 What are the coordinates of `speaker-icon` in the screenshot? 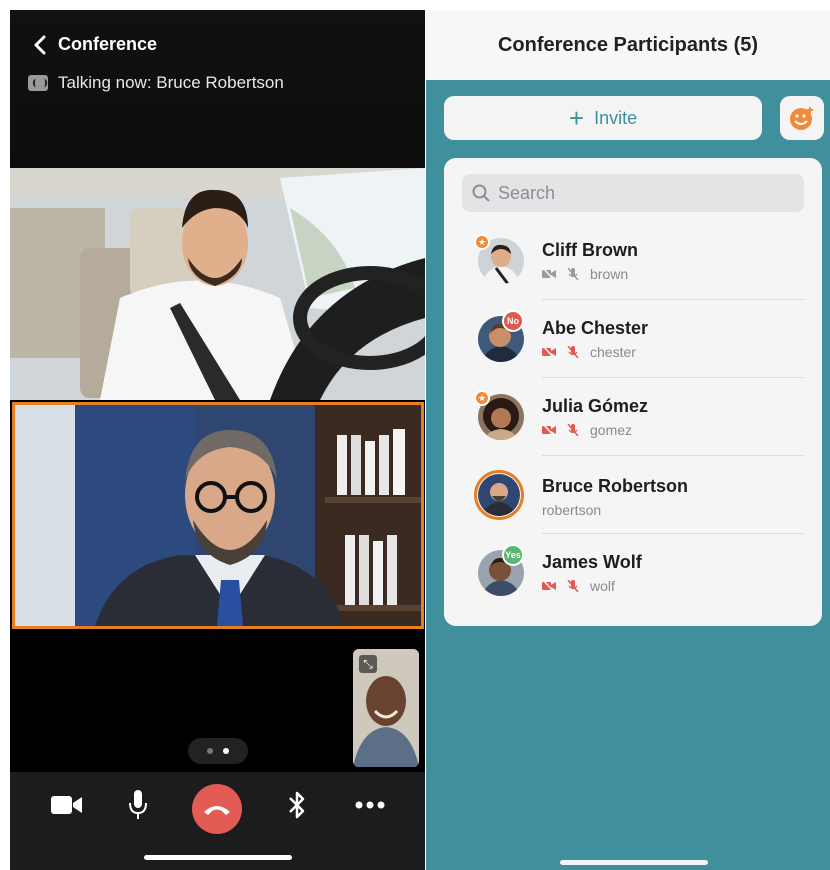 It's located at (38, 83).